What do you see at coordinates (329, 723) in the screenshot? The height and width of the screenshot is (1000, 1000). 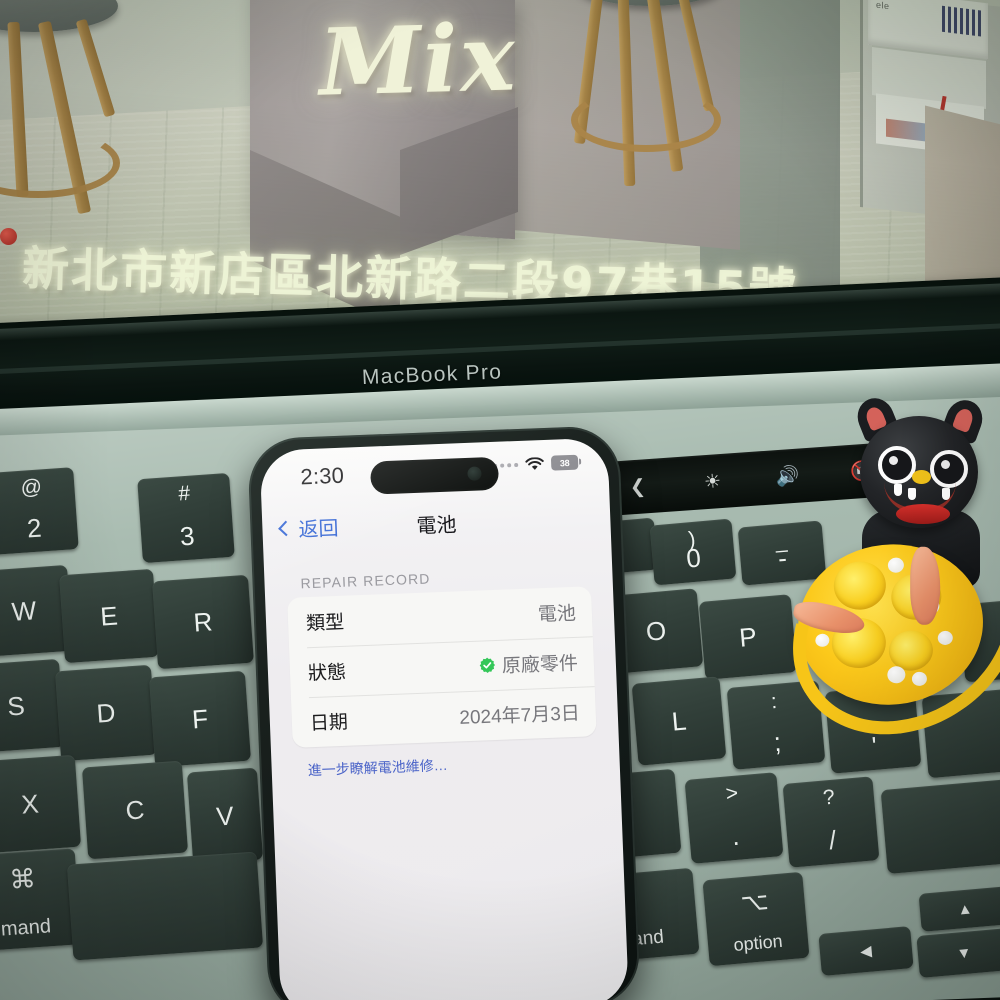 I see `row-label: 日期` at bounding box center [329, 723].